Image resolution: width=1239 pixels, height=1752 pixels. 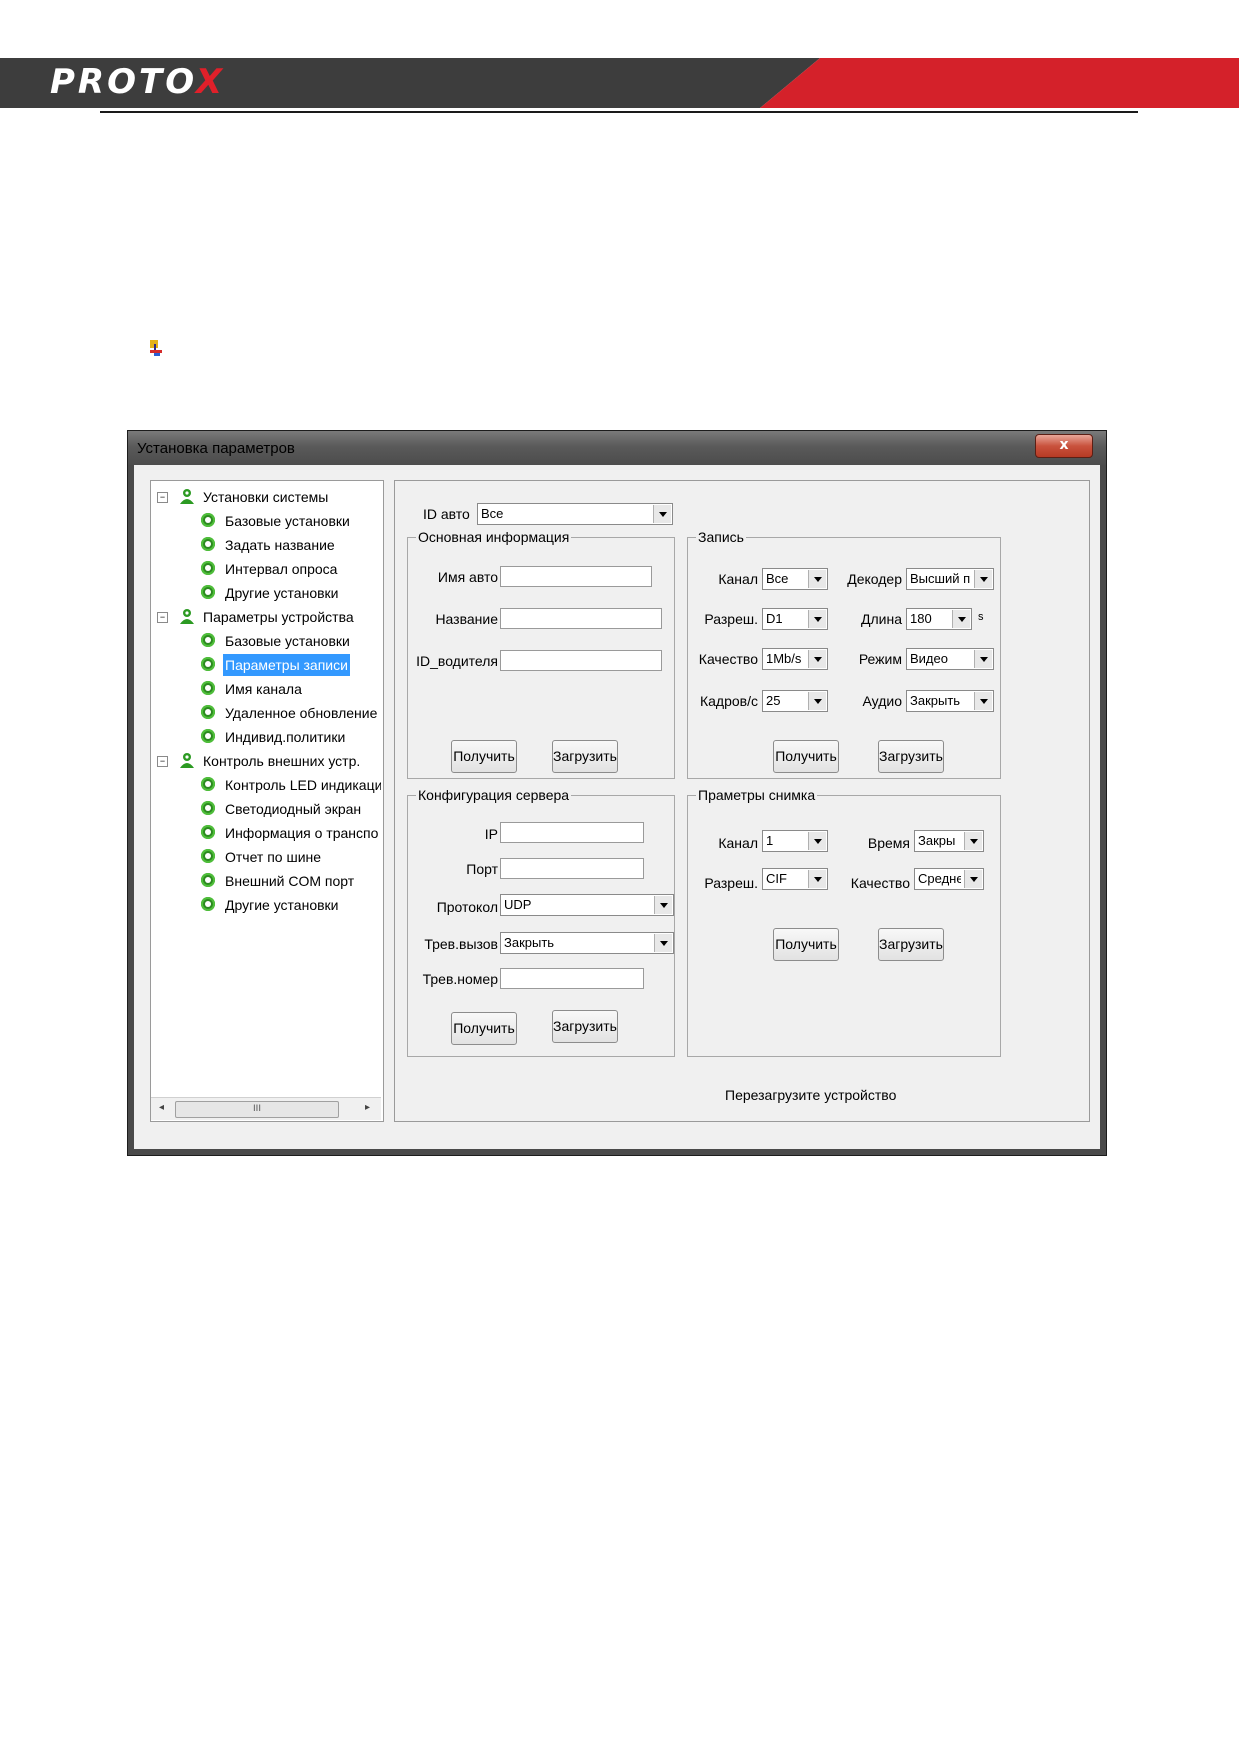 What do you see at coordinates (467, 907) in the screenshot?
I see `protocol-label: Протокол` at bounding box center [467, 907].